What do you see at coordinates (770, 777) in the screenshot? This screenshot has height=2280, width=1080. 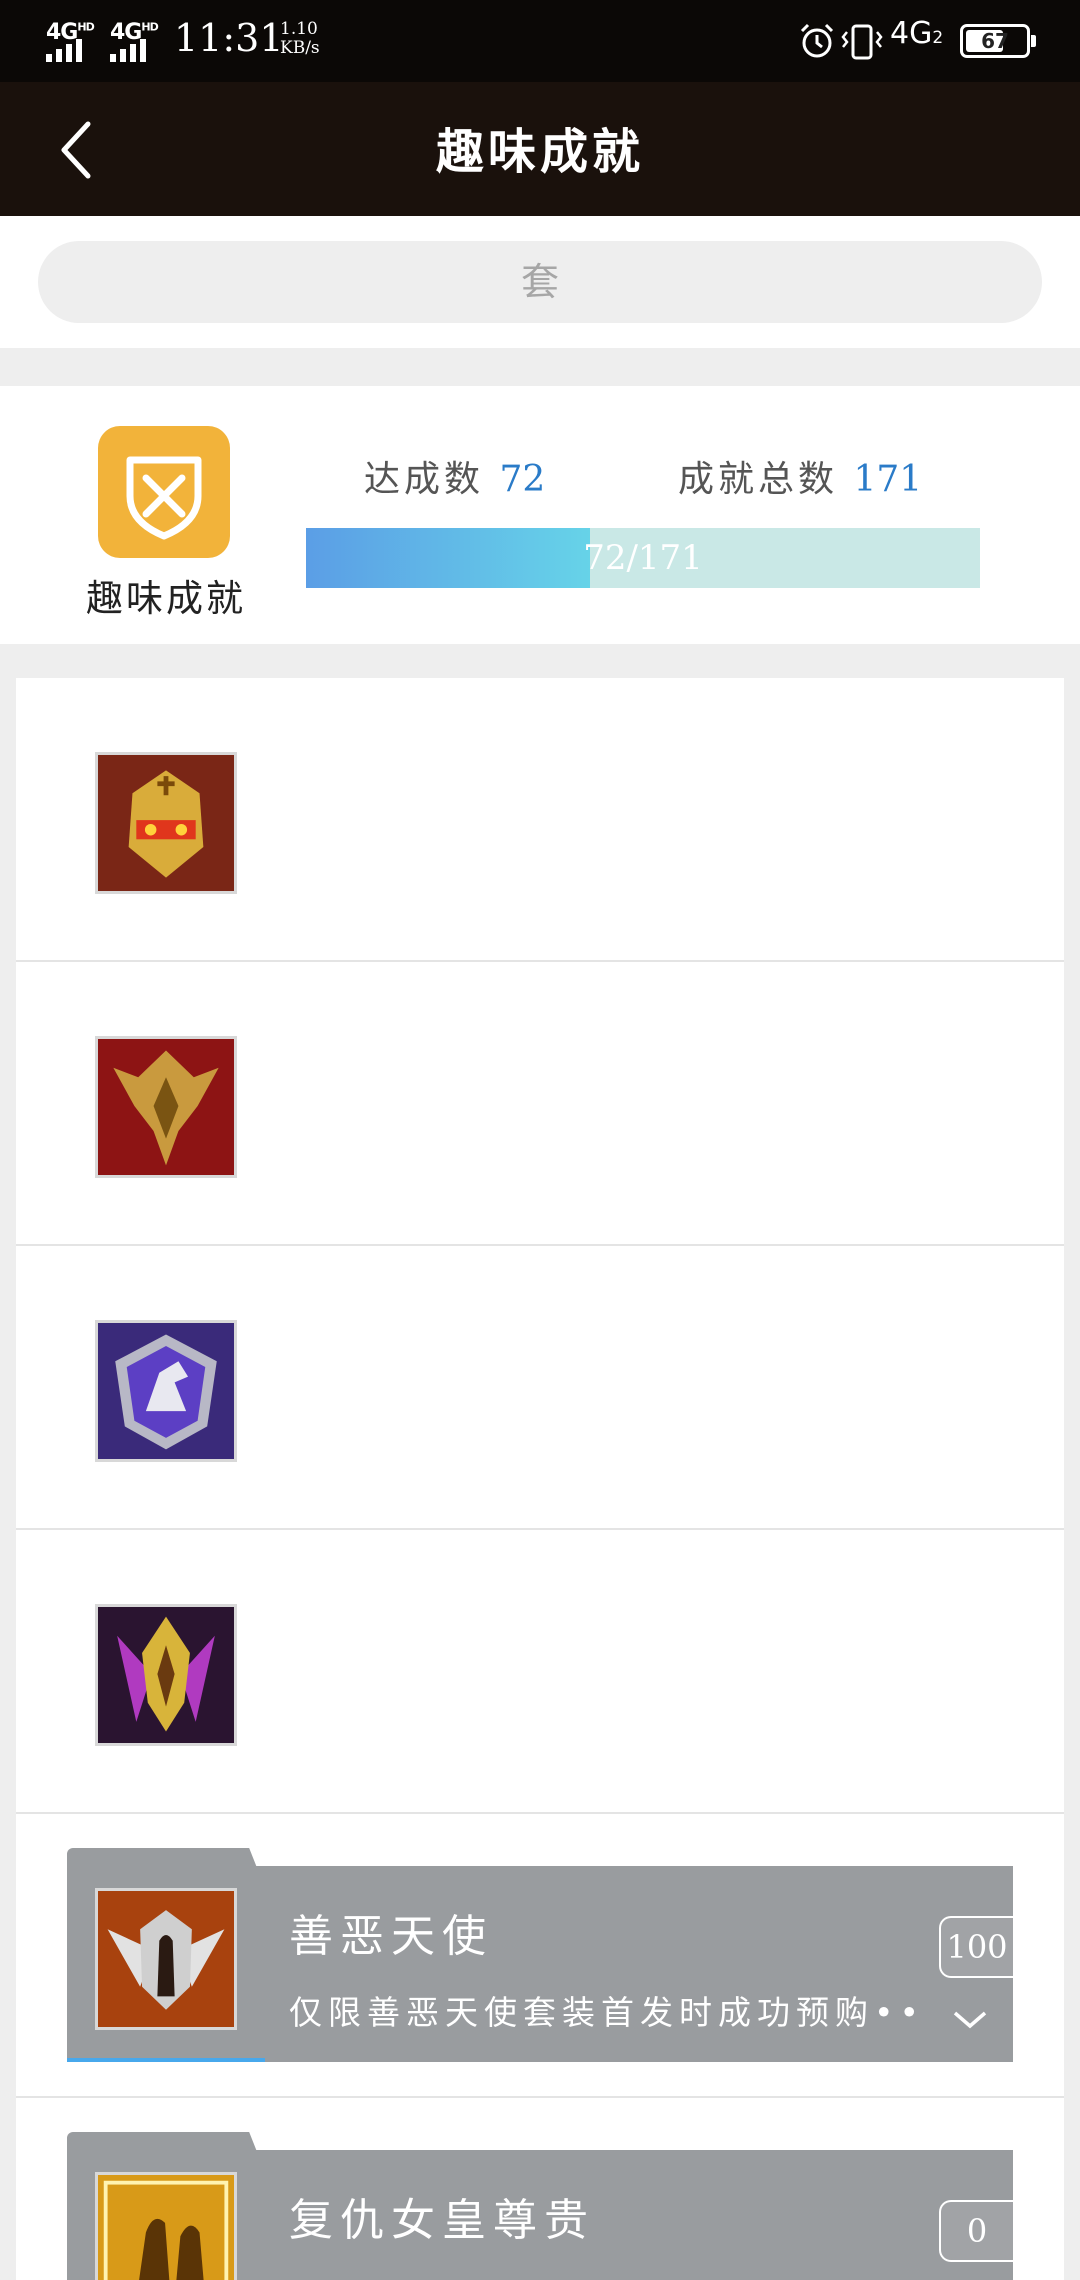 I see `achievement-date: 2018-07-03` at bounding box center [770, 777].